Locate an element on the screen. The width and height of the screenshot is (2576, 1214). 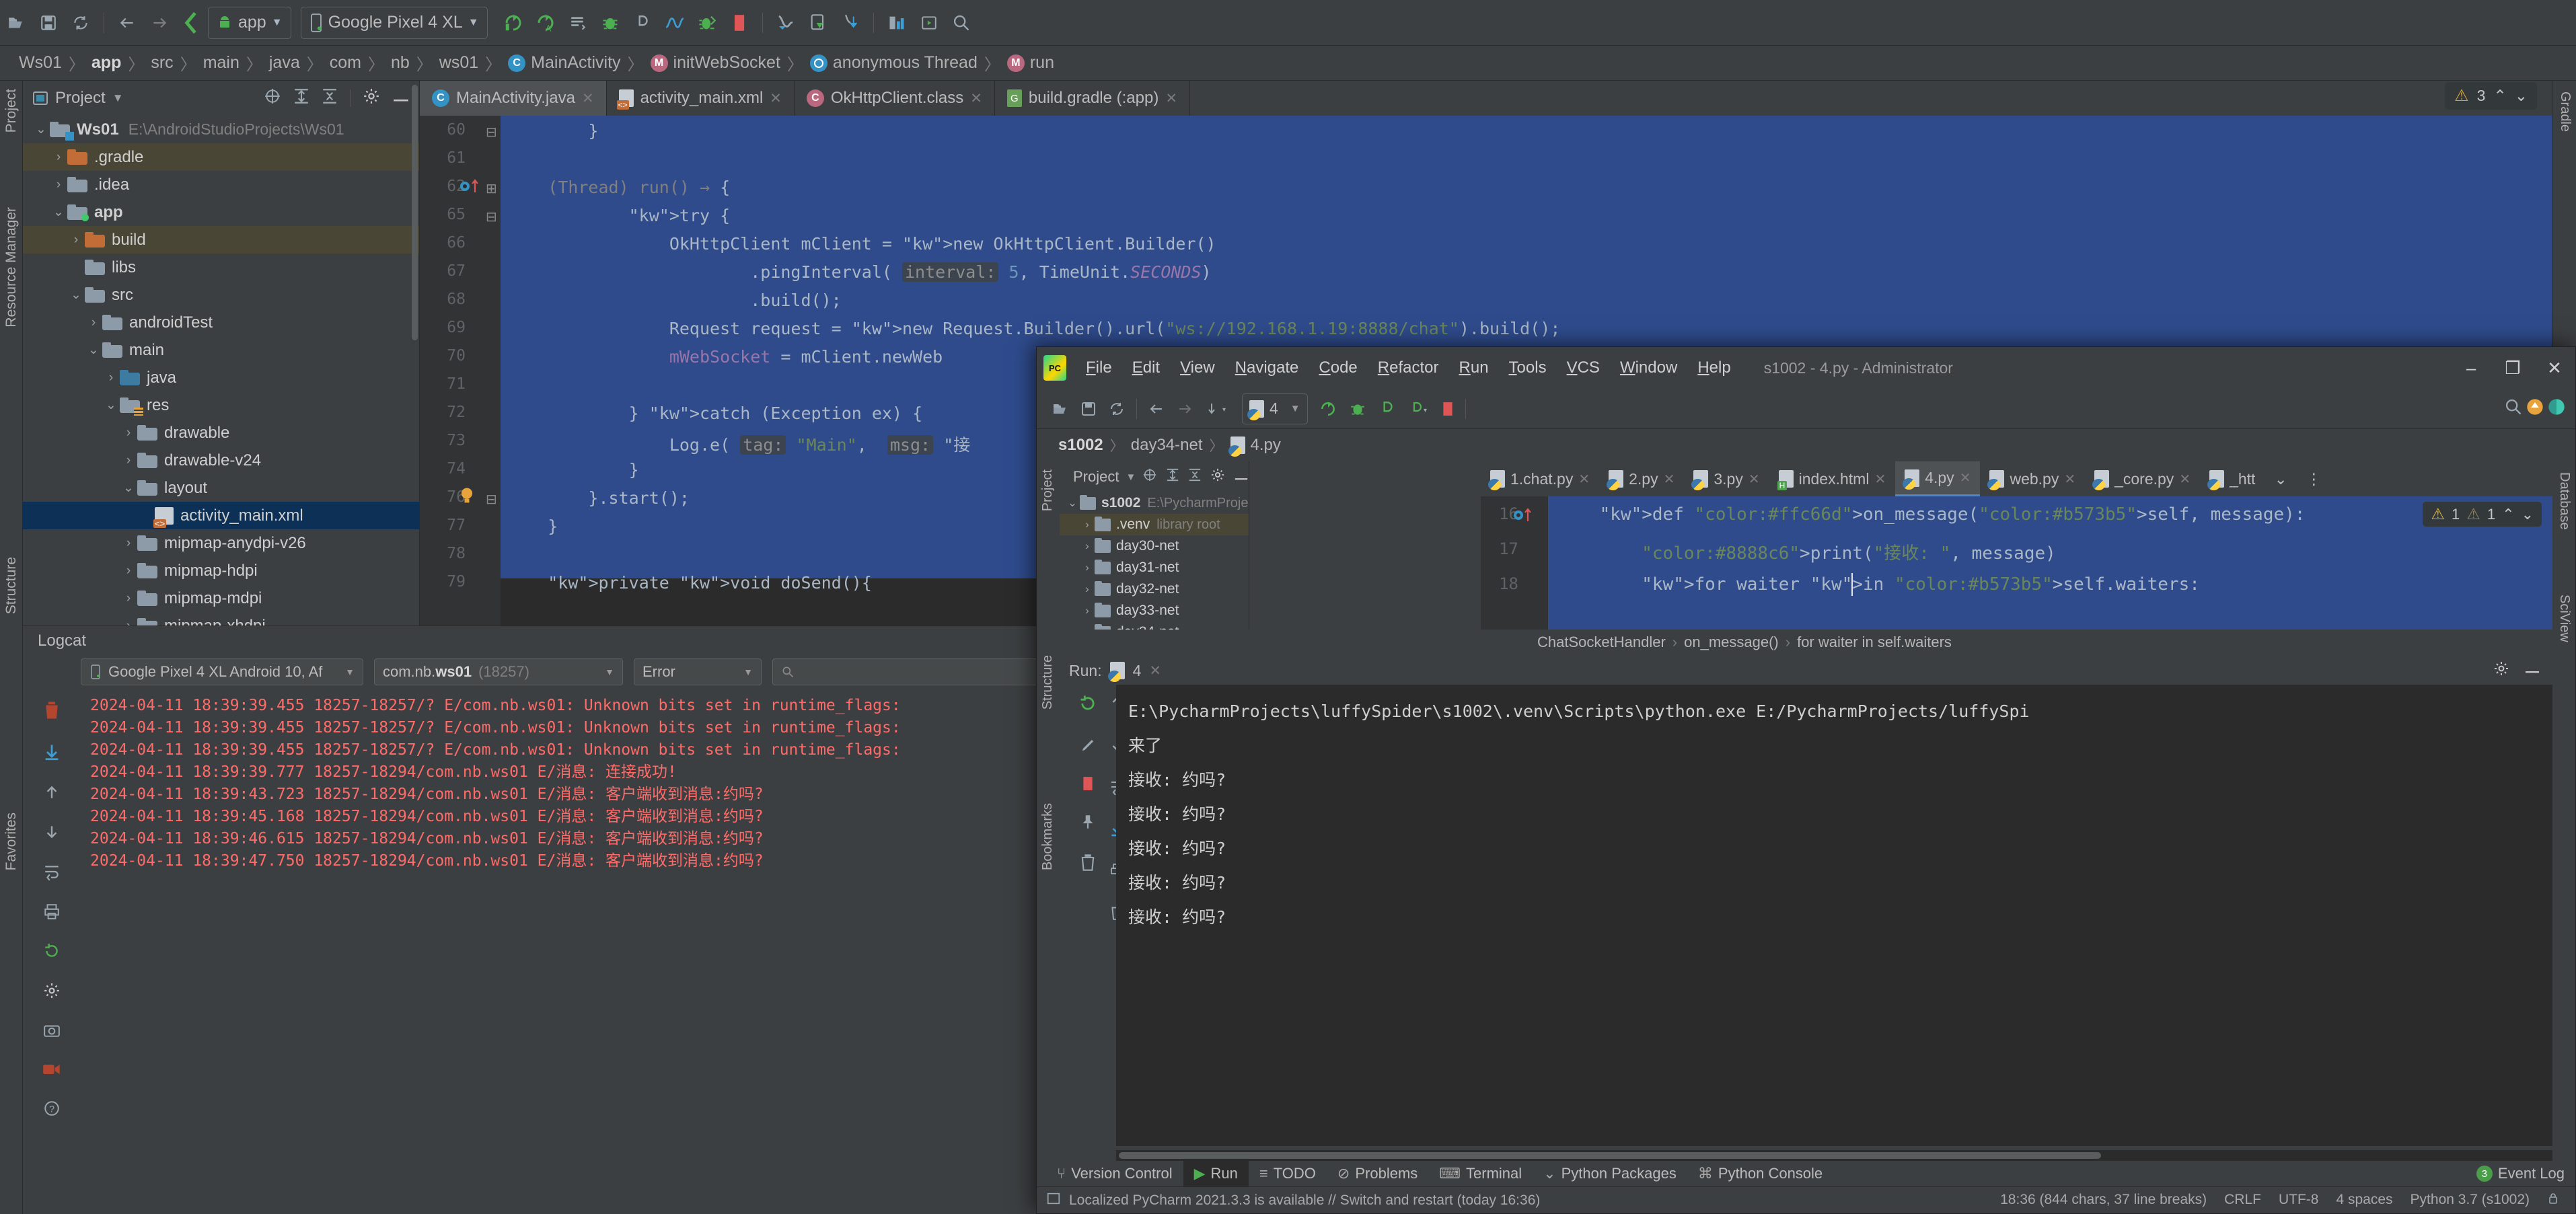
pc-breadcrumb-item: day34-net is located at coordinates (1167, 446).